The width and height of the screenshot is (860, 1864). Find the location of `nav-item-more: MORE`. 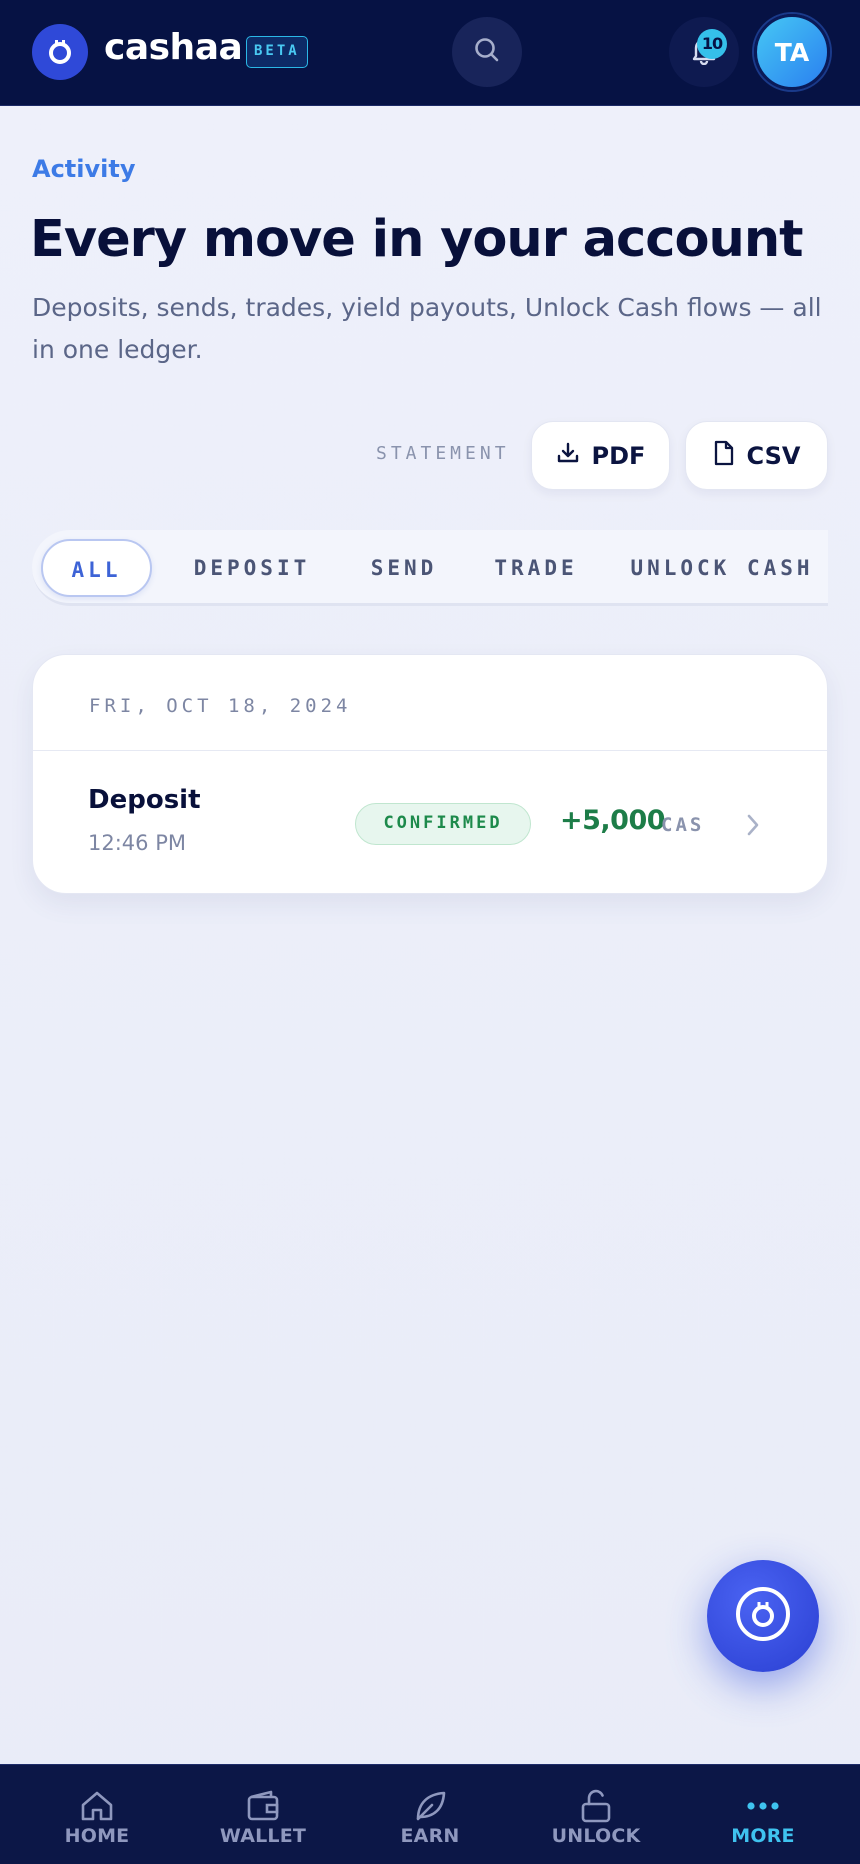

nav-item-more: MORE is located at coordinates (763, 1814).